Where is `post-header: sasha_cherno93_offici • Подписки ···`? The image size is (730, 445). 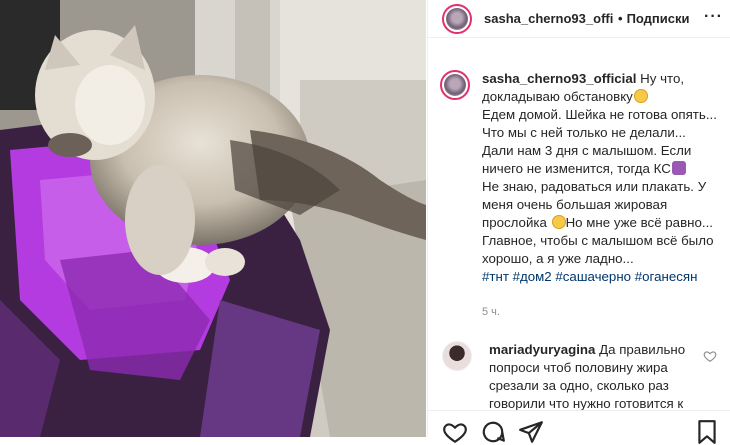 post-header: sasha_cherno93_offici • Подписки ··· is located at coordinates (579, 19).